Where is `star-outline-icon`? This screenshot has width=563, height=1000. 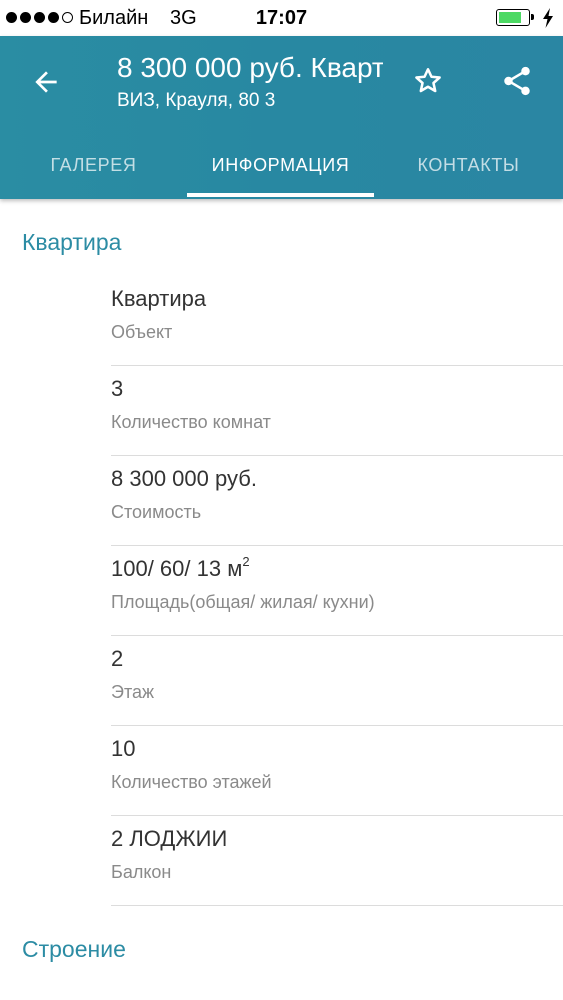 star-outline-icon is located at coordinates (428, 80).